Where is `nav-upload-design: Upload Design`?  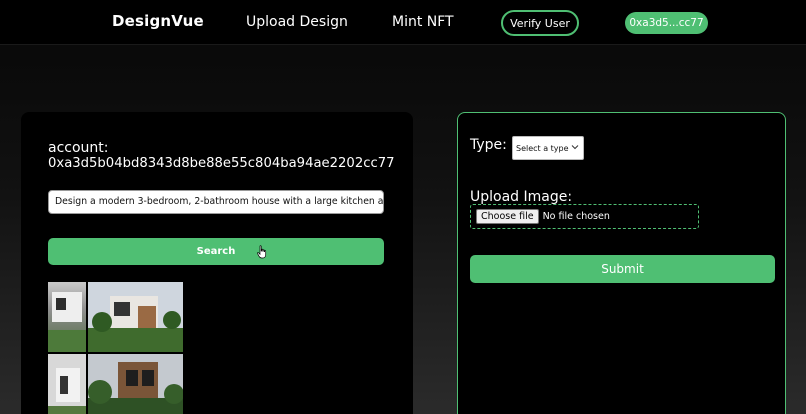 nav-upload-design: Upload Design is located at coordinates (297, 22).